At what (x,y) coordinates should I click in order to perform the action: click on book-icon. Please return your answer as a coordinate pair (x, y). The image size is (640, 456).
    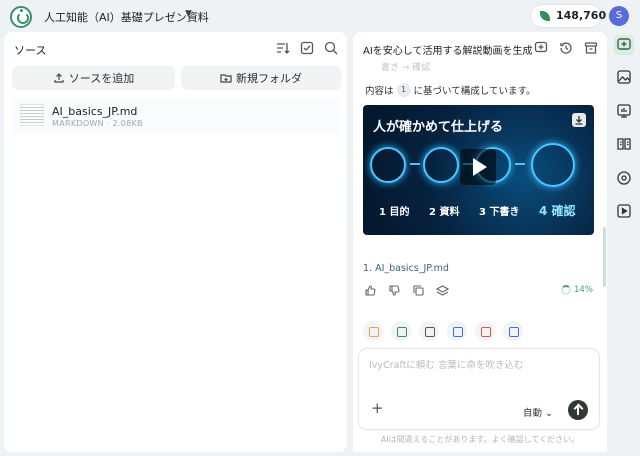
    Looking at the image, I should click on (624, 144).